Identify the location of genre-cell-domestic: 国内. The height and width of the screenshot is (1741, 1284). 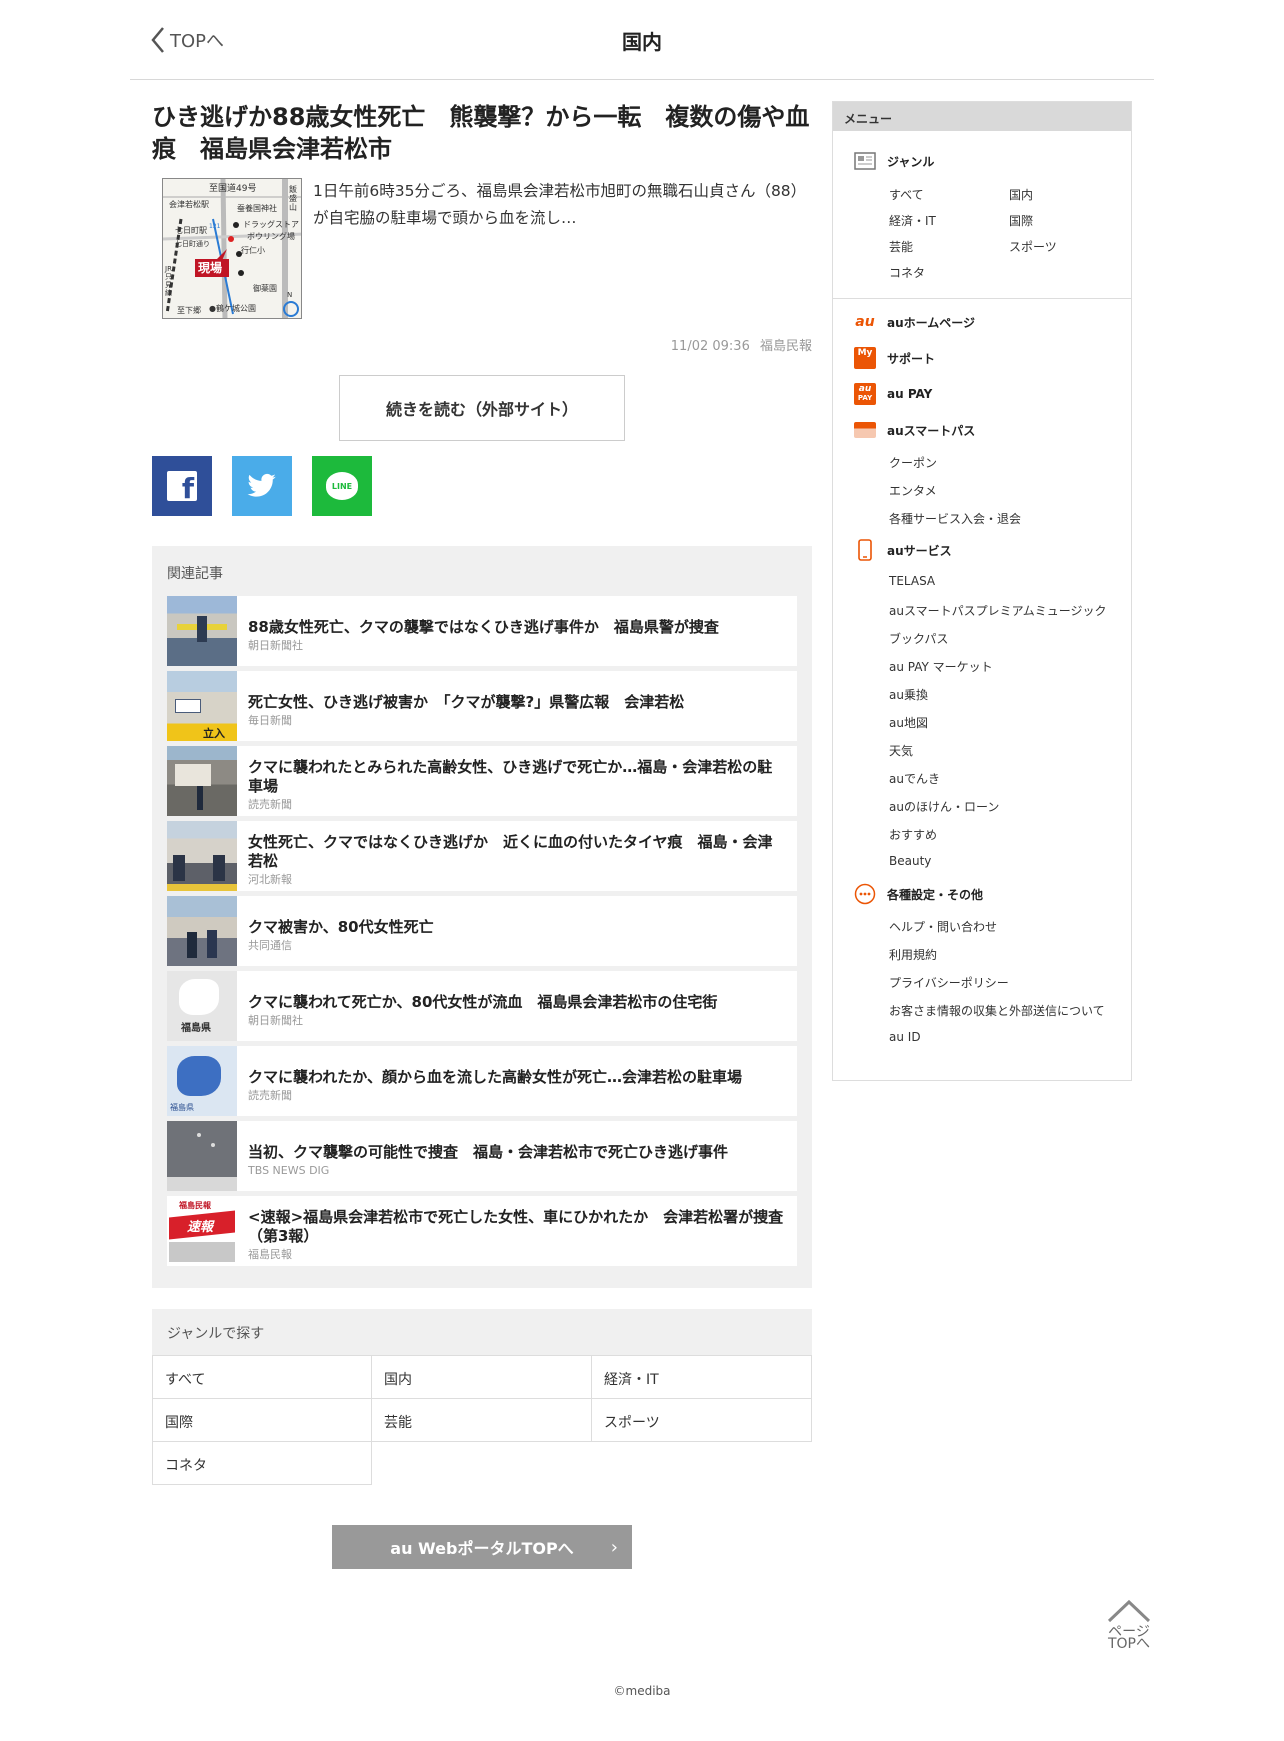
(481, 1377).